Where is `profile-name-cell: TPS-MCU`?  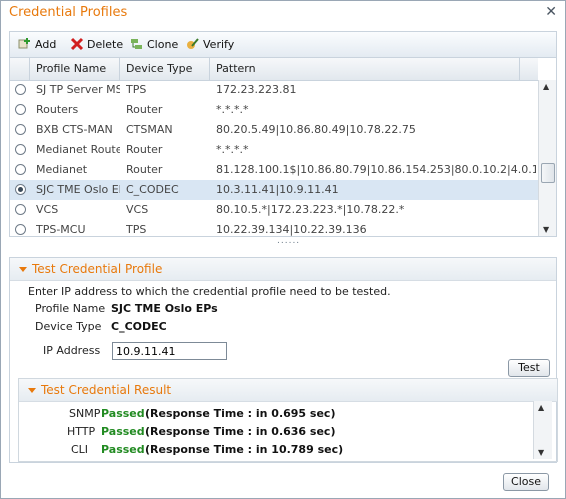
profile-name-cell: TPS-MCU is located at coordinates (61, 229).